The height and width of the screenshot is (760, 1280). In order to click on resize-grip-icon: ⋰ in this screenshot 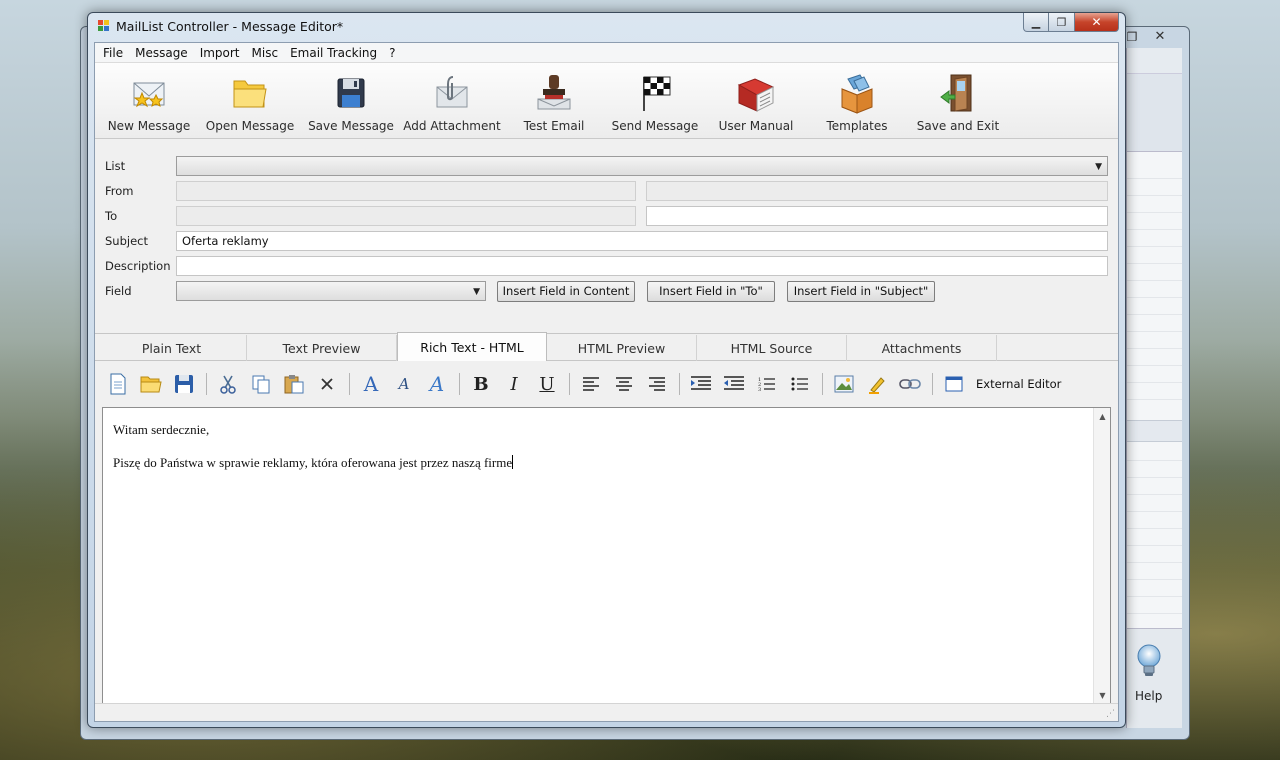, I will do `click(1110, 714)`.